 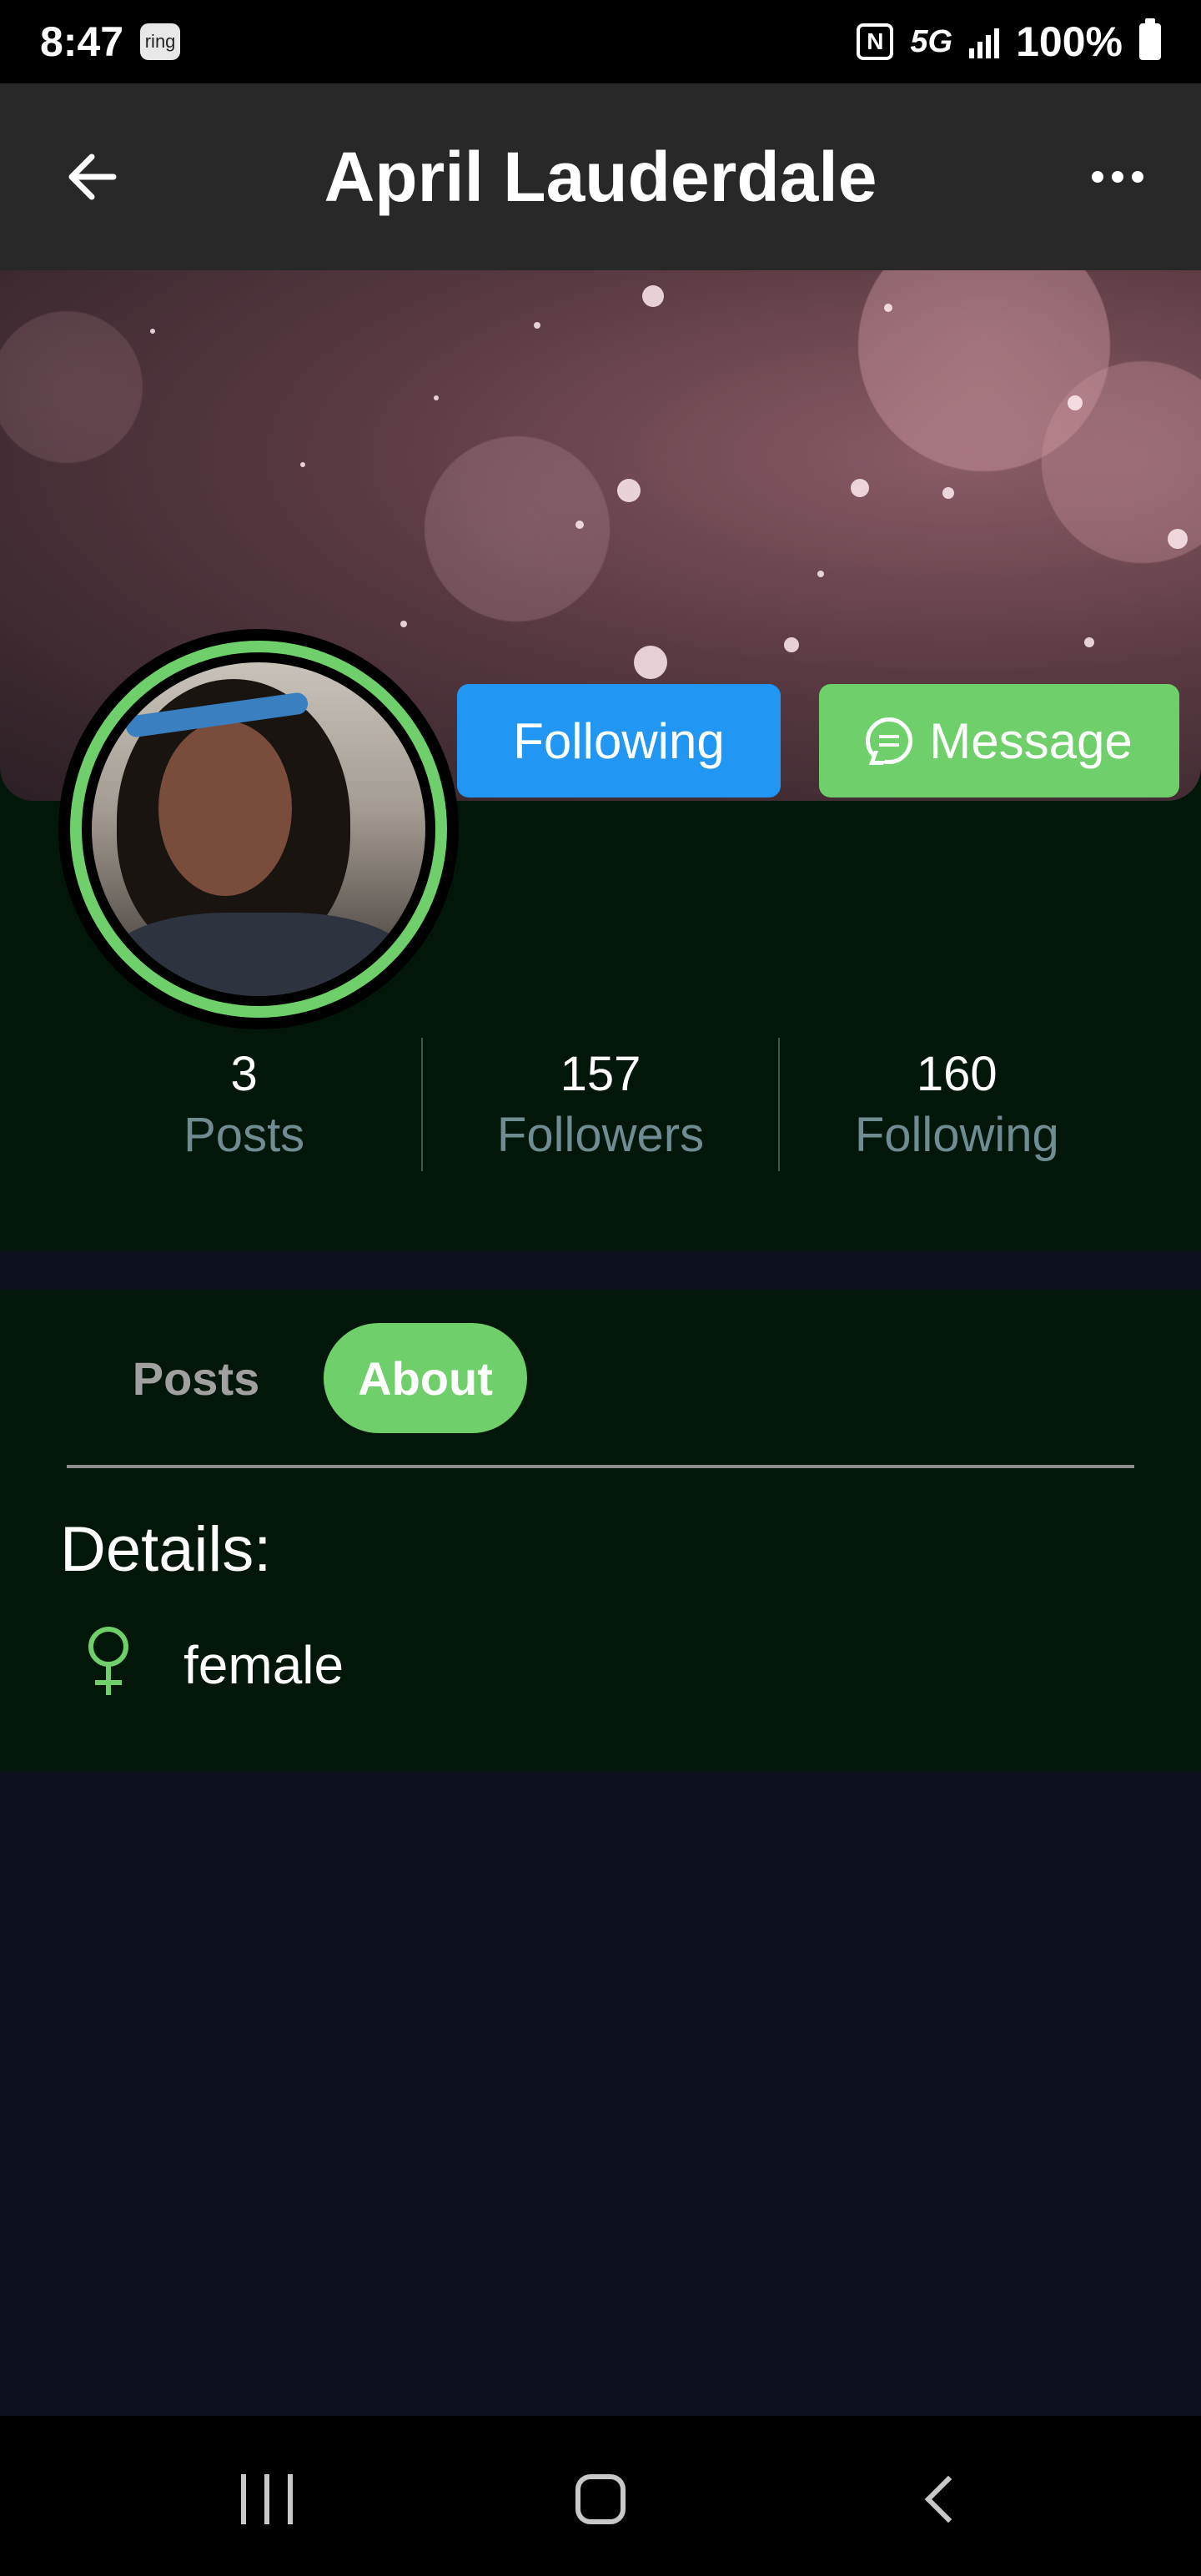 I want to click on details-heading: Details:, so click(x=166, y=1549).